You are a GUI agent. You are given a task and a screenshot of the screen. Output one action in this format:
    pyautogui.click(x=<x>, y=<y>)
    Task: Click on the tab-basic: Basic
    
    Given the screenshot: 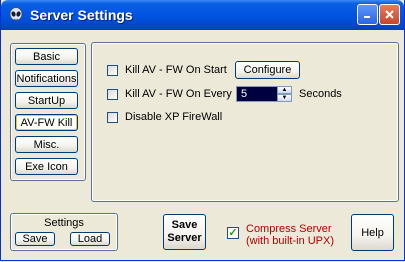 What is the action you would take?
    pyautogui.click(x=46, y=56)
    